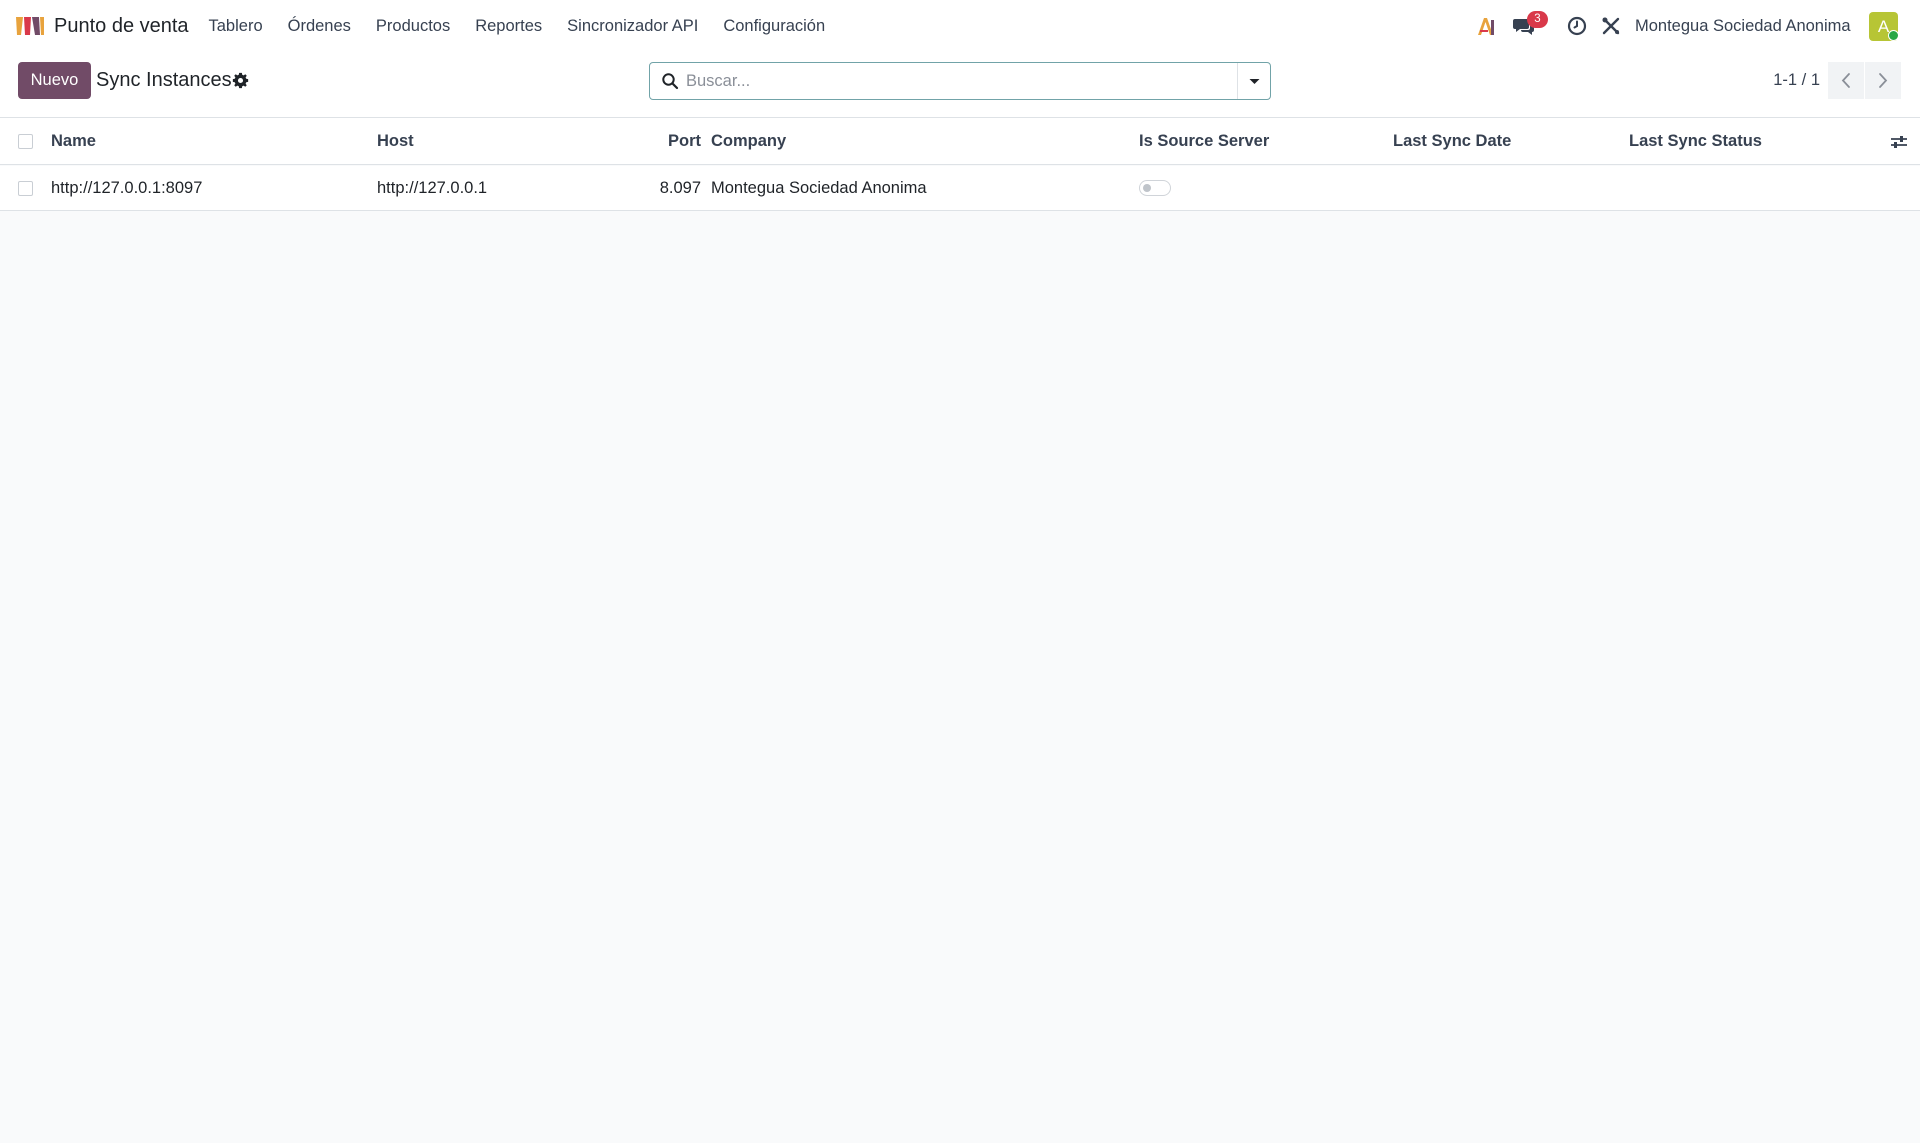  I want to click on pager-previous-button, so click(1846, 80).